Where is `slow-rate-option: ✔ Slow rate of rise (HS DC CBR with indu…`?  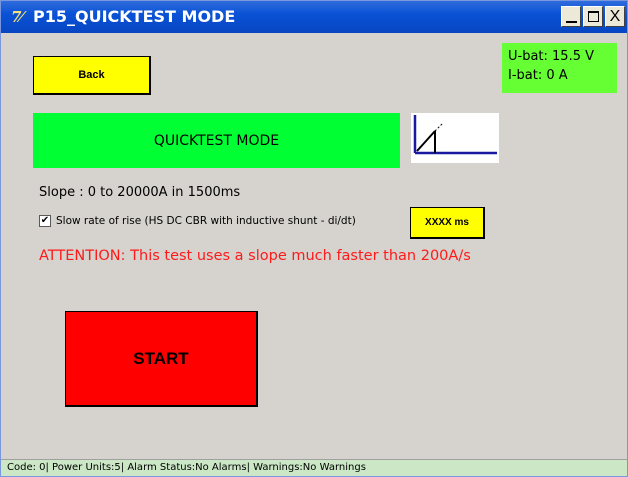
slow-rate-option: ✔ Slow rate of rise (HS DC CBR with indu… is located at coordinates (197, 221).